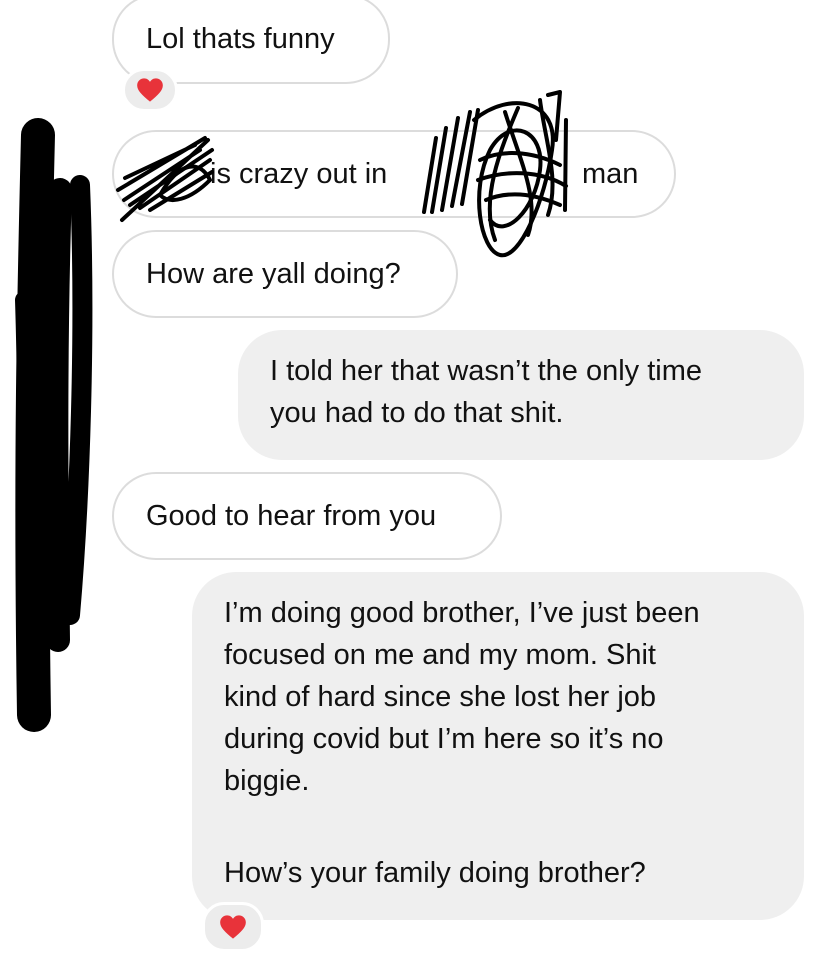 The height and width of the screenshot is (954, 828). I want to click on message-line: you had to do that shit., so click(417, 413).